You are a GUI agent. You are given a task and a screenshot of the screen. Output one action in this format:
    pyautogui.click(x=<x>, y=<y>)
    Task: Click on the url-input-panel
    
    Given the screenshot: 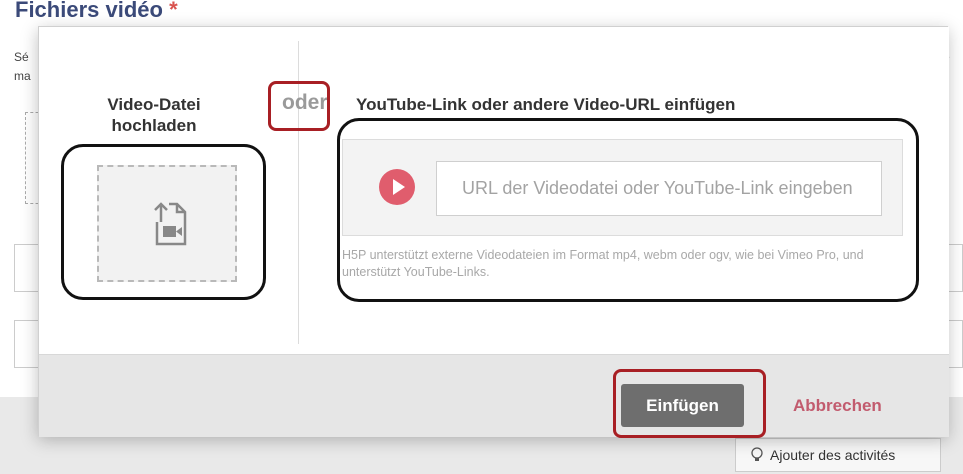 What is the action you would take?
    pyautogui.click(x=622, y=187)
    